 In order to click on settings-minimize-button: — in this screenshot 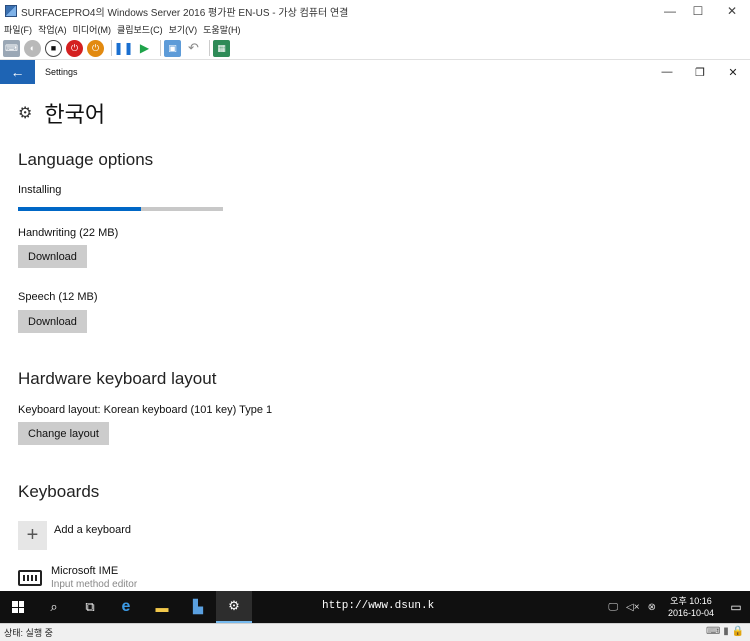, I will do `click(667, 72)`.